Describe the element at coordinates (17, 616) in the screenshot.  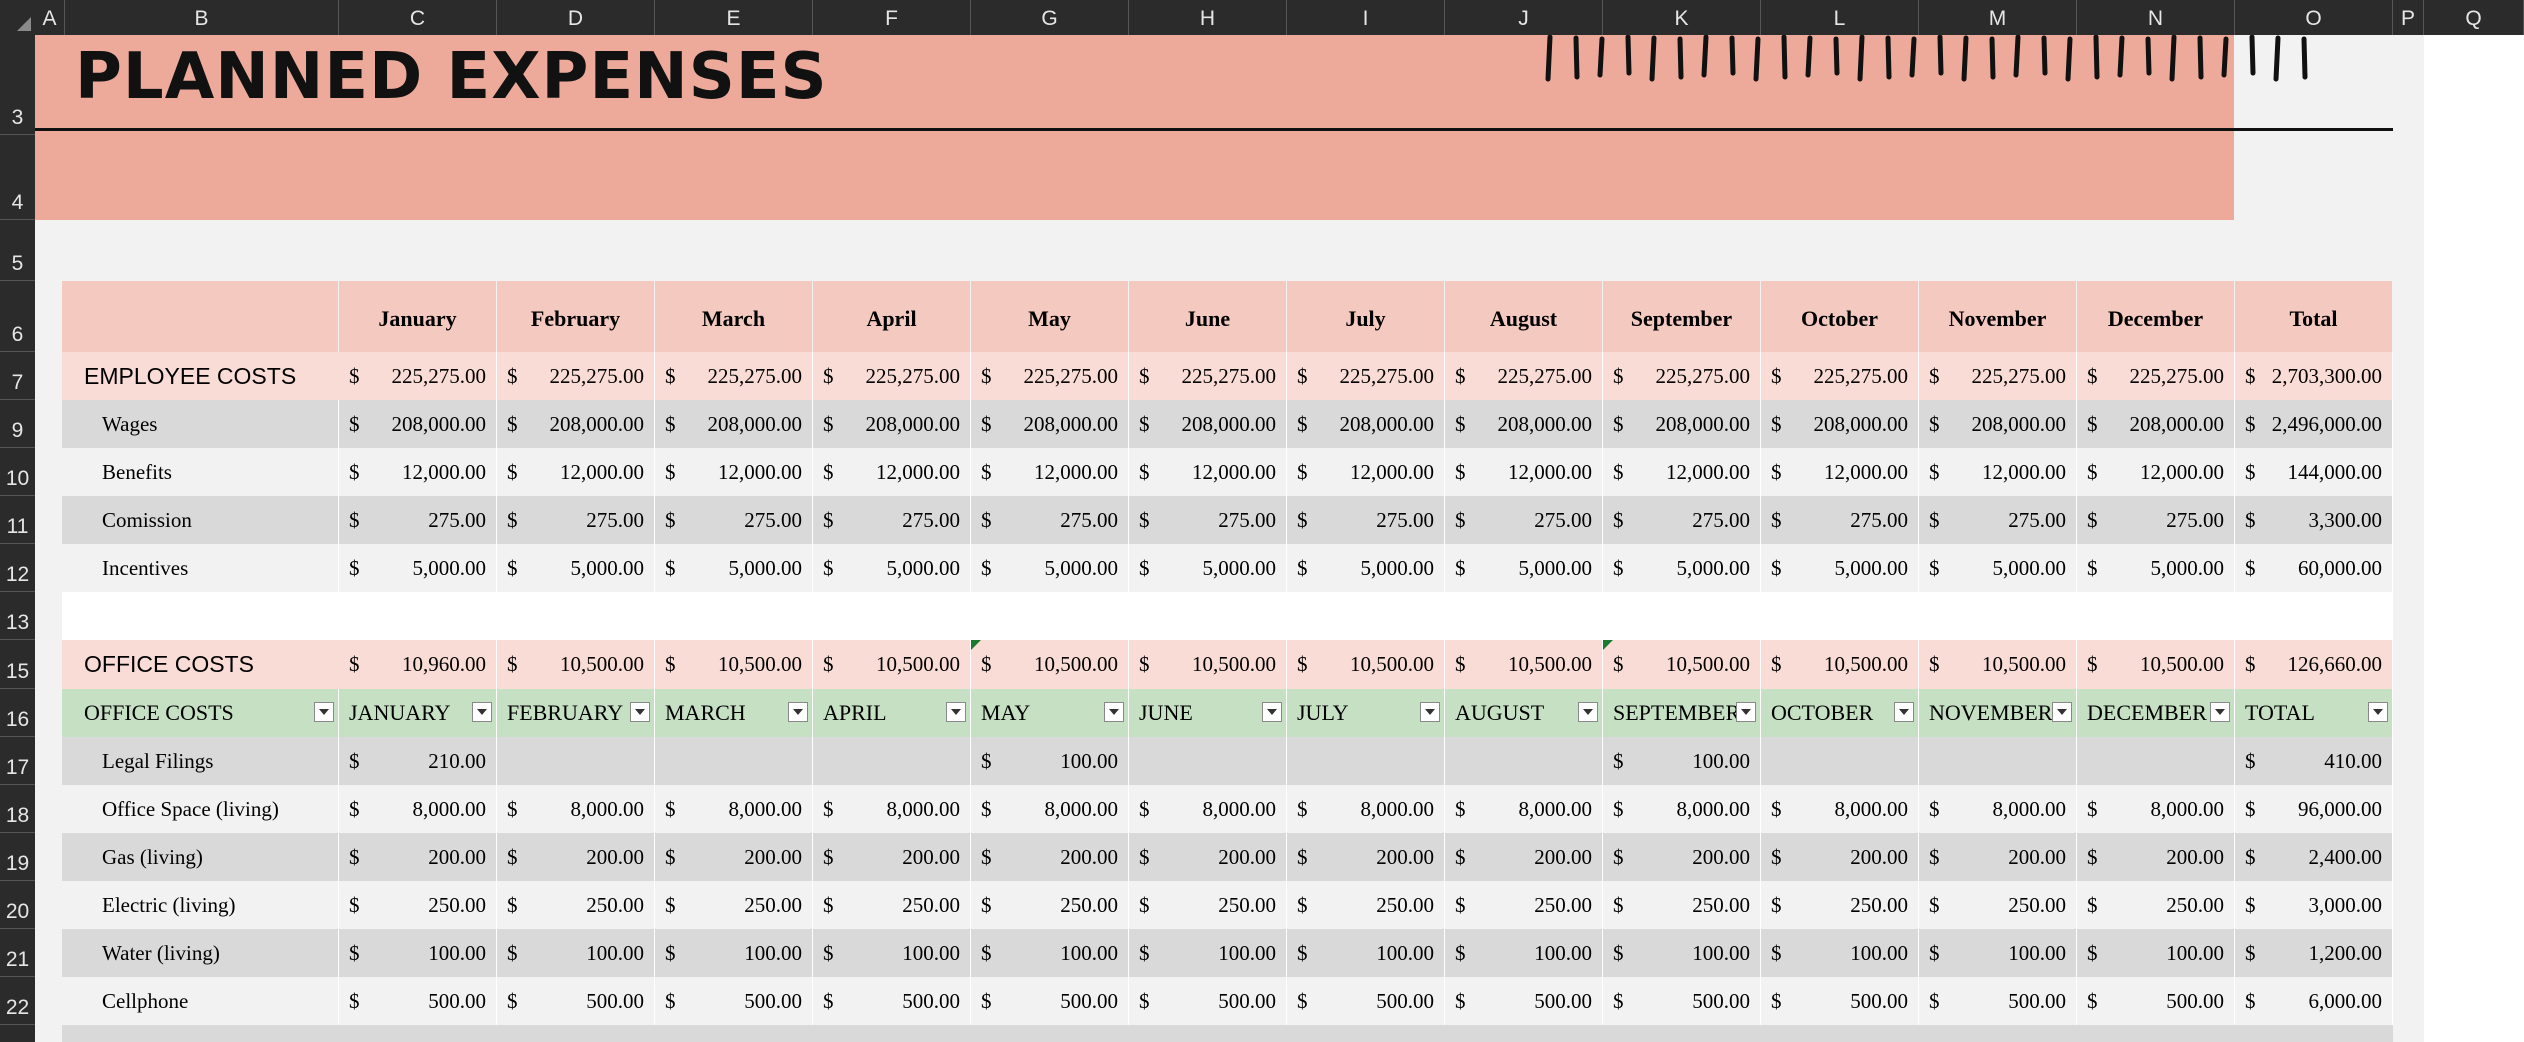
I see `row-header-13: 13` at that location.